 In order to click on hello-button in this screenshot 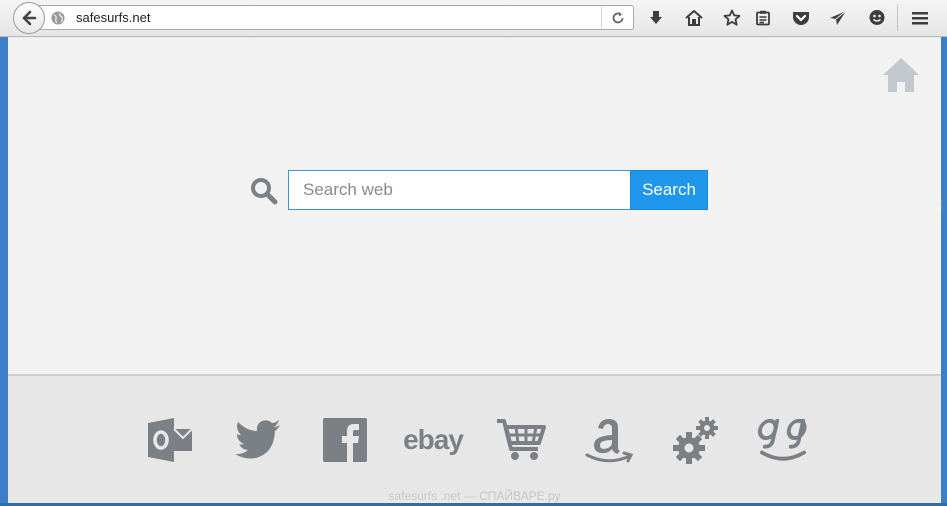, I will do `click(877, 18)`.